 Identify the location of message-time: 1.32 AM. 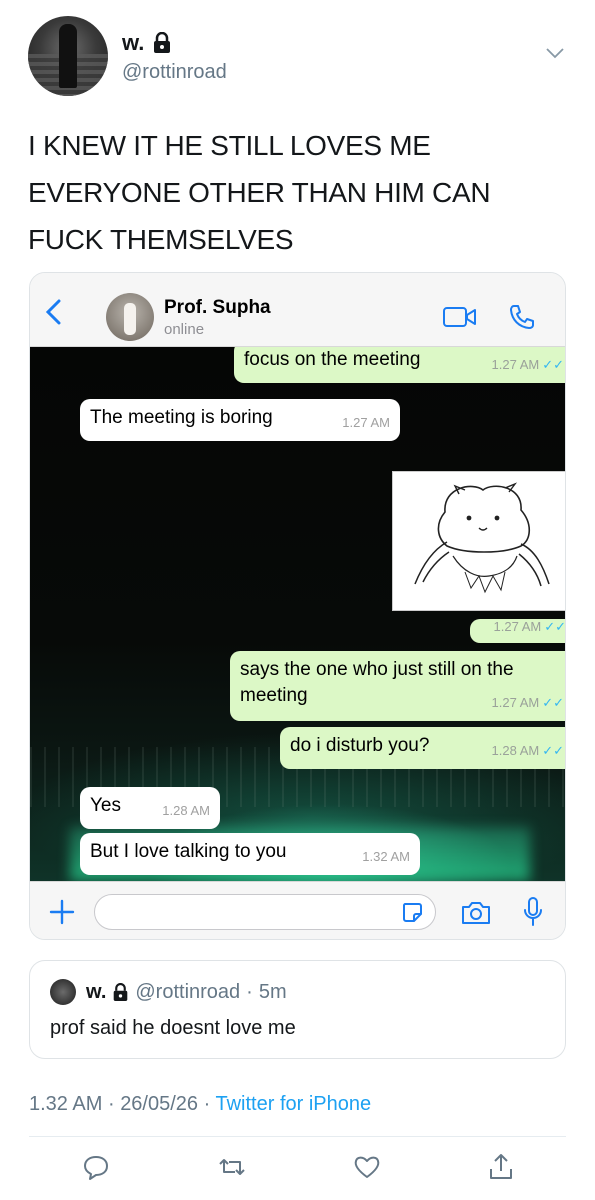
(386, 856).